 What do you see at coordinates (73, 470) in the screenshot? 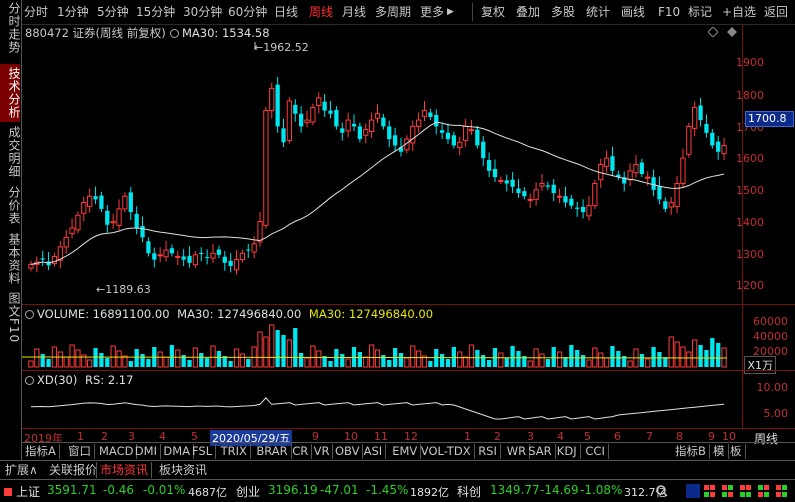
I see `tab-related-quotes: 关联报价` at bounding box center [73, 470].